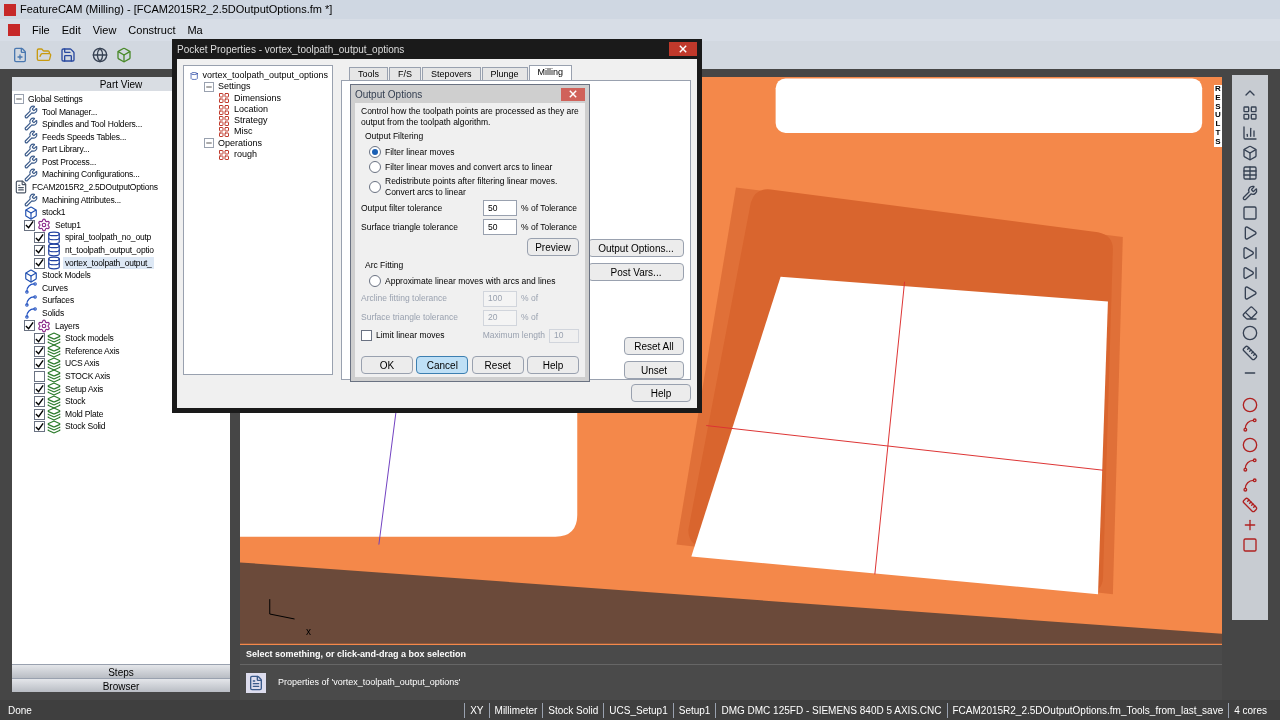 The height and width of the screenshot is (720, 1280). What do you see at coordinates (553, 365) in the screenshot?
I see `dialog-button: Help` at bounding box center [553, 365].